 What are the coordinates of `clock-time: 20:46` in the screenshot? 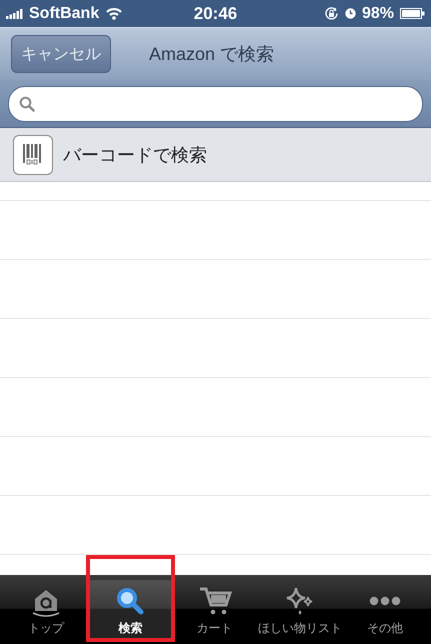 It's located at (216, 14).